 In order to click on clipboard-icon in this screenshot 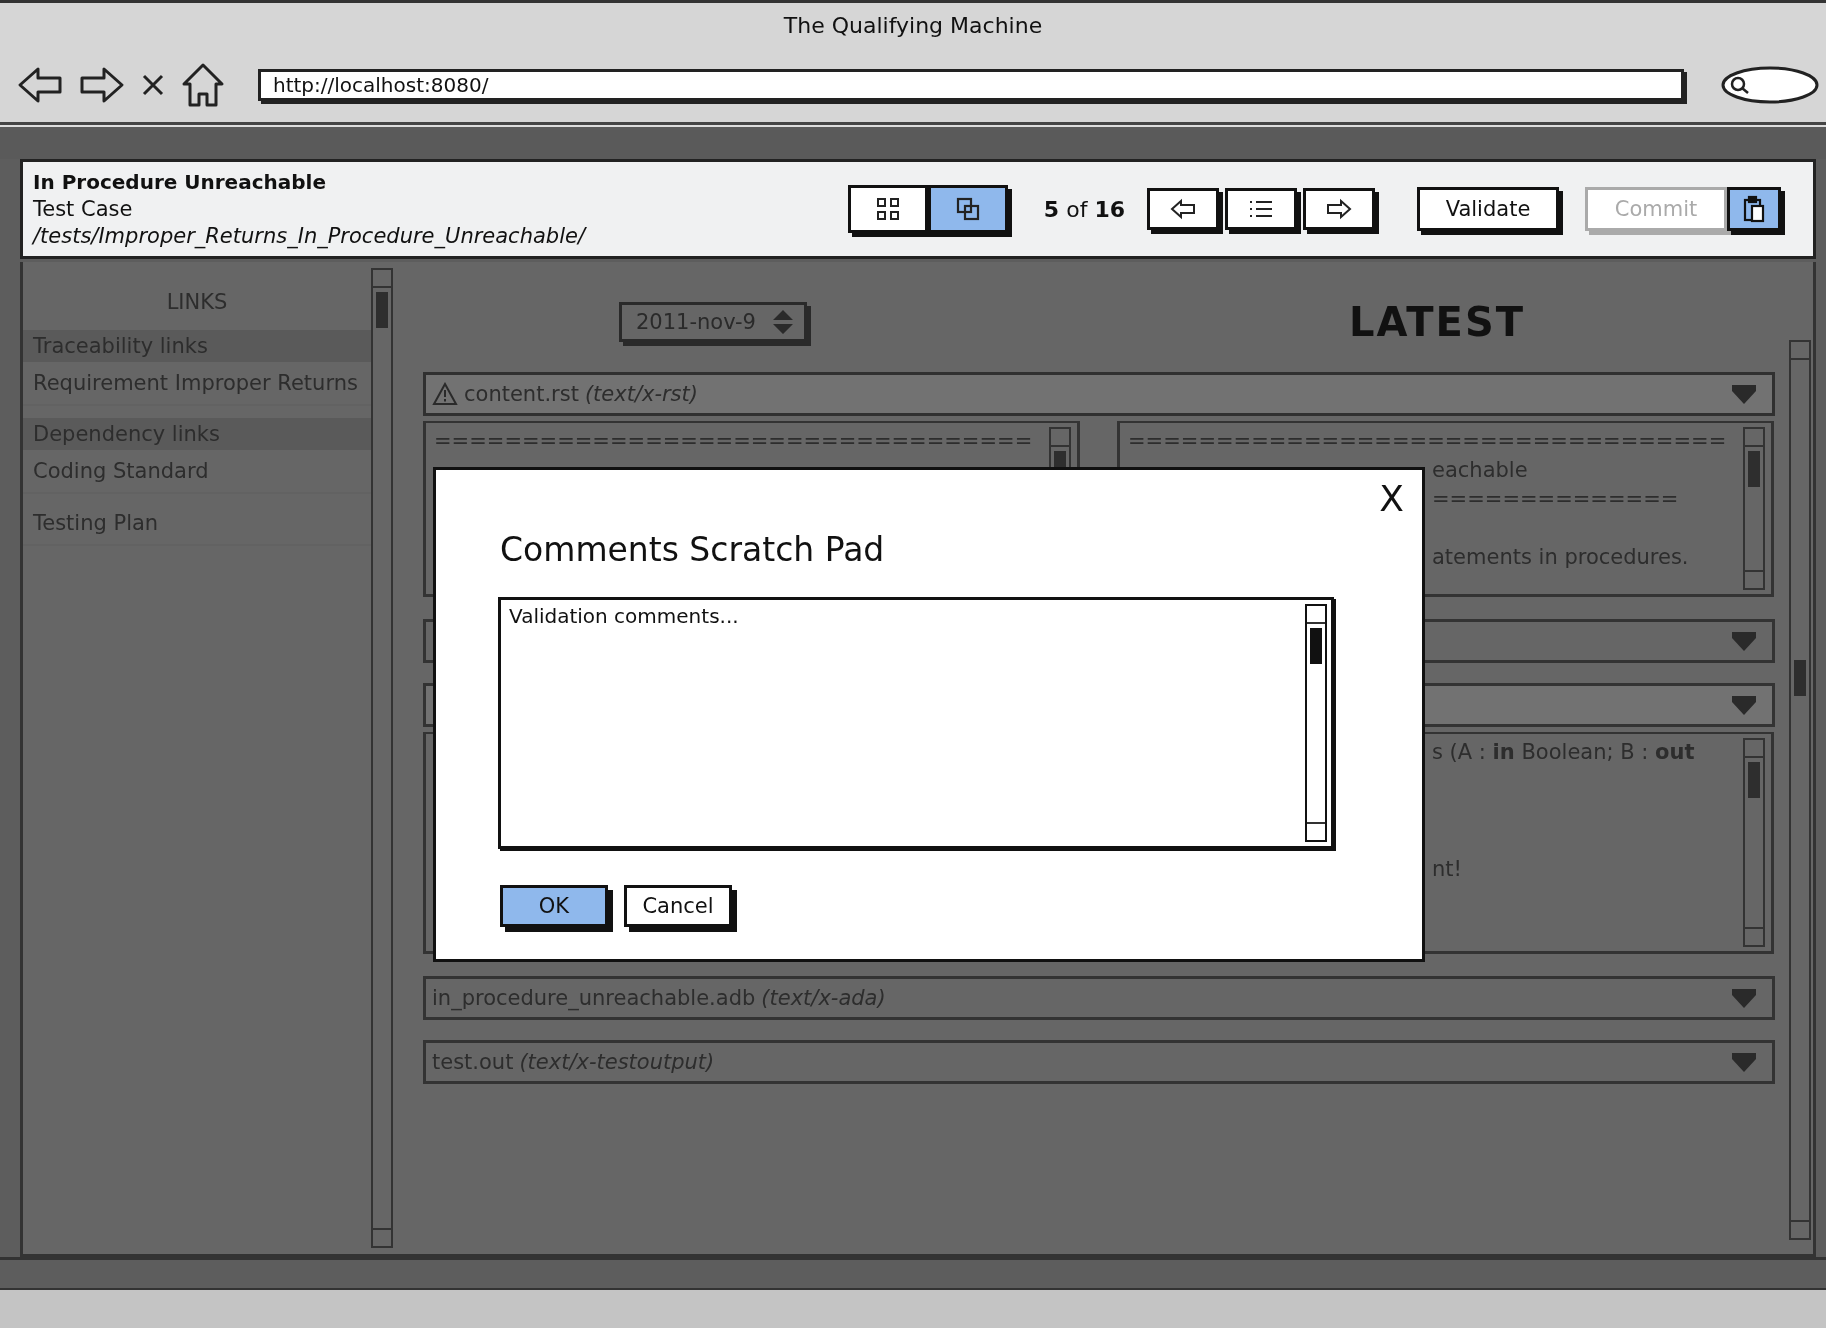, I will do `click(1754, 209)`.